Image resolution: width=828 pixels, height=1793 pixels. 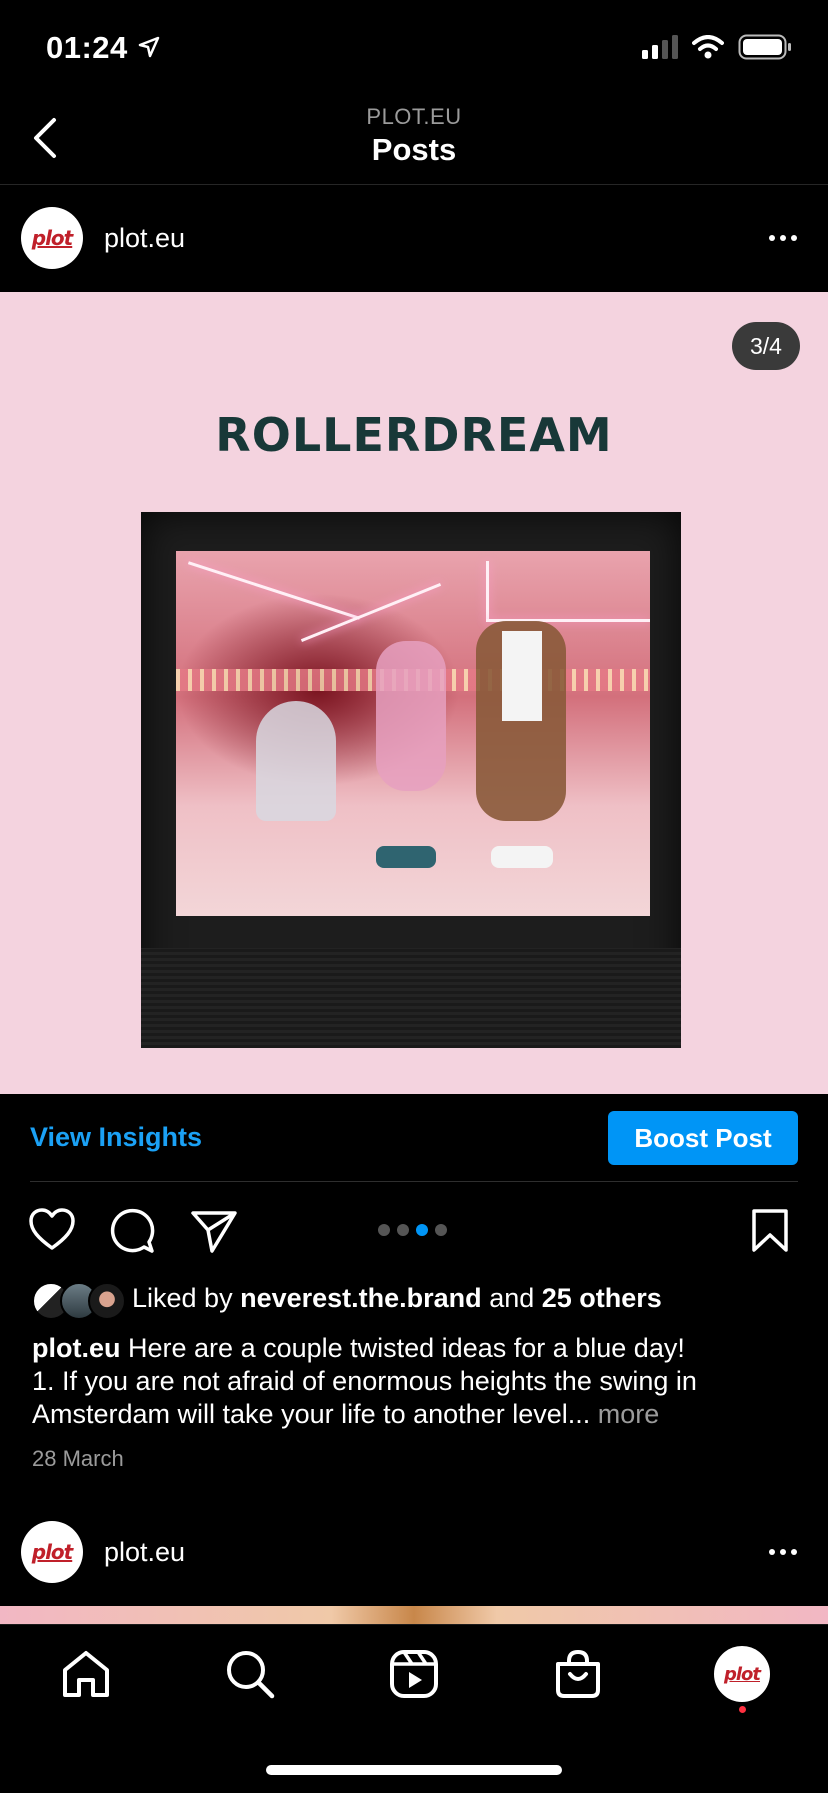 What do you see at coordinates (629, 1414) in the screenshot?
I see `caption-more-link: more` at bounding box center [629, 1414].